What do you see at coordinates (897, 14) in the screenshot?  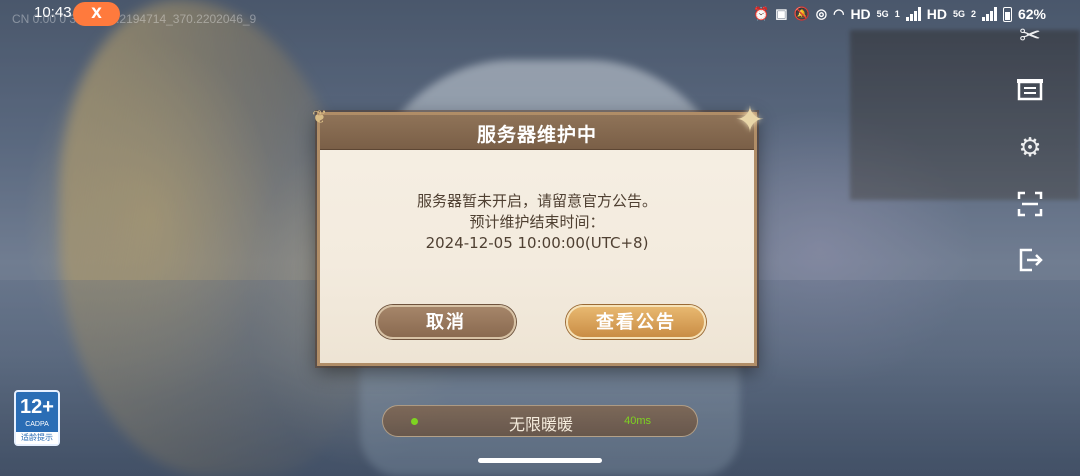 I see `network-1-sim: 1` at bounding box center [897, 14].